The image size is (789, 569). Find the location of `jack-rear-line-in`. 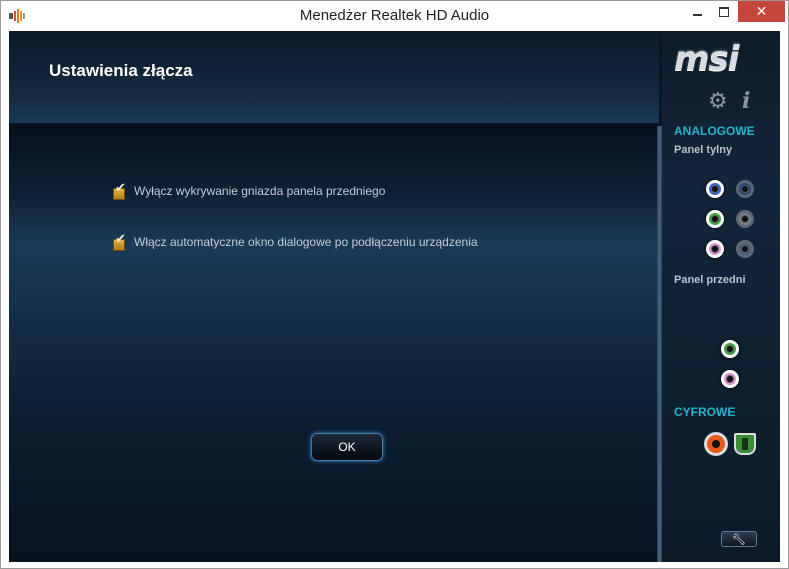

jack-rear-line-in is located at coordinates (715, 189).